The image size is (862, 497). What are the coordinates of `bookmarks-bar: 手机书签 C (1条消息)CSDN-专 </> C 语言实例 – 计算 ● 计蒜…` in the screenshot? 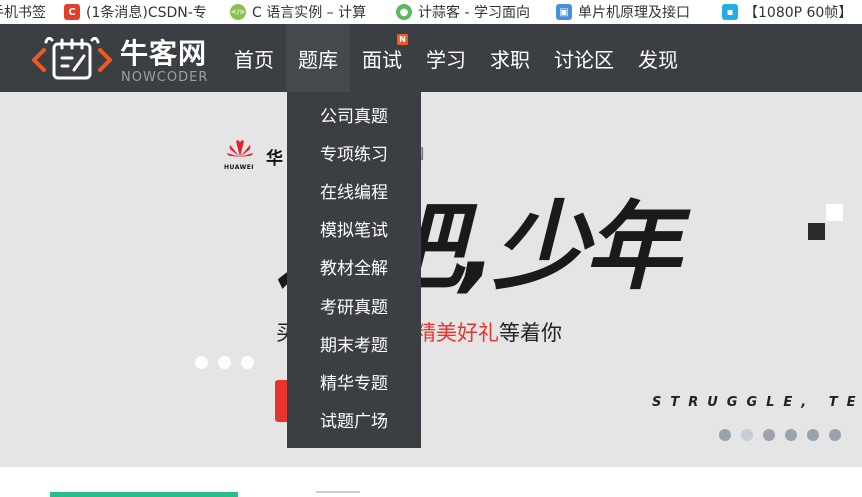 It's located at (431, 12).